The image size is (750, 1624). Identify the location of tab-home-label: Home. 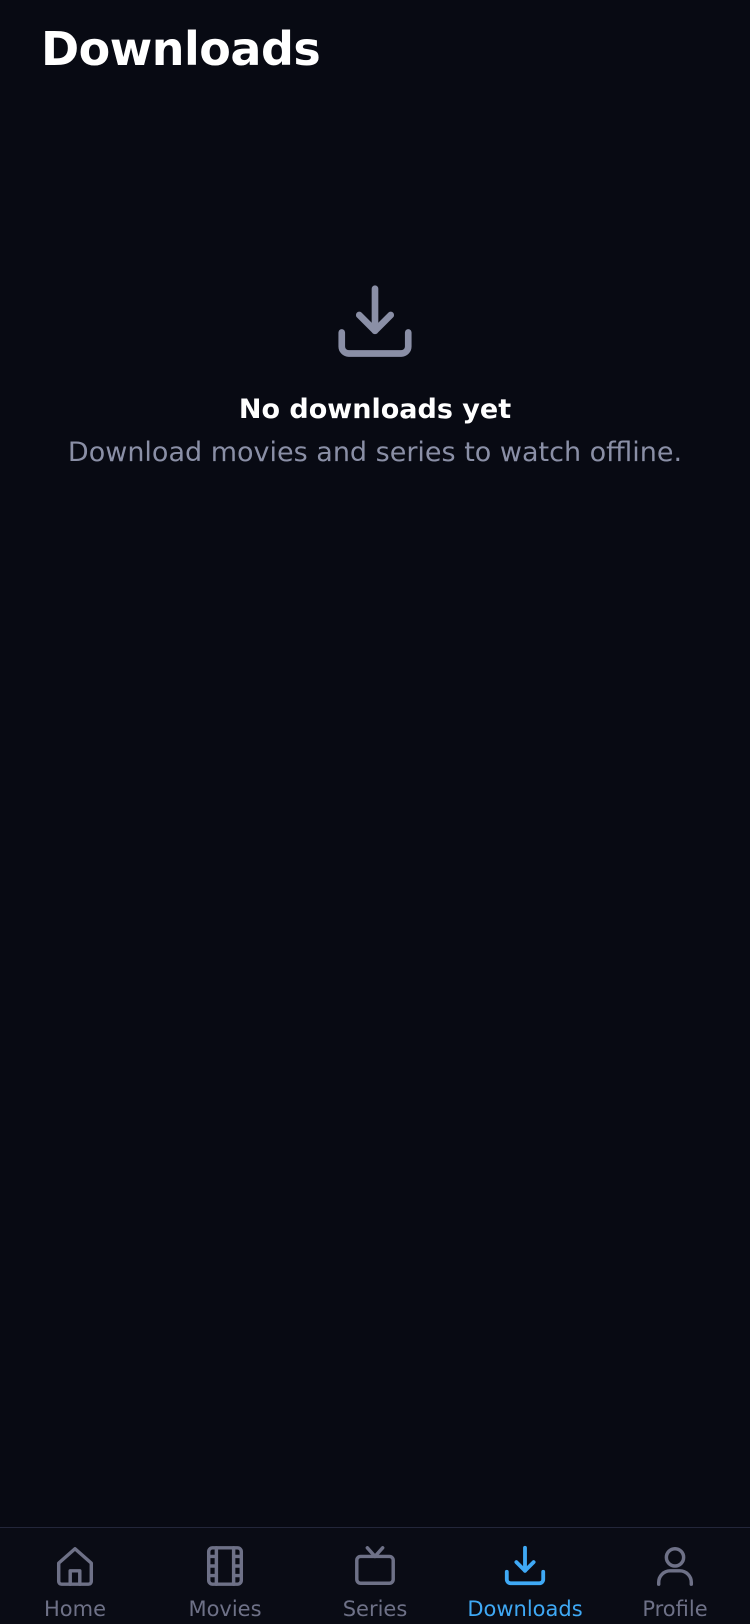
(74, 1609).